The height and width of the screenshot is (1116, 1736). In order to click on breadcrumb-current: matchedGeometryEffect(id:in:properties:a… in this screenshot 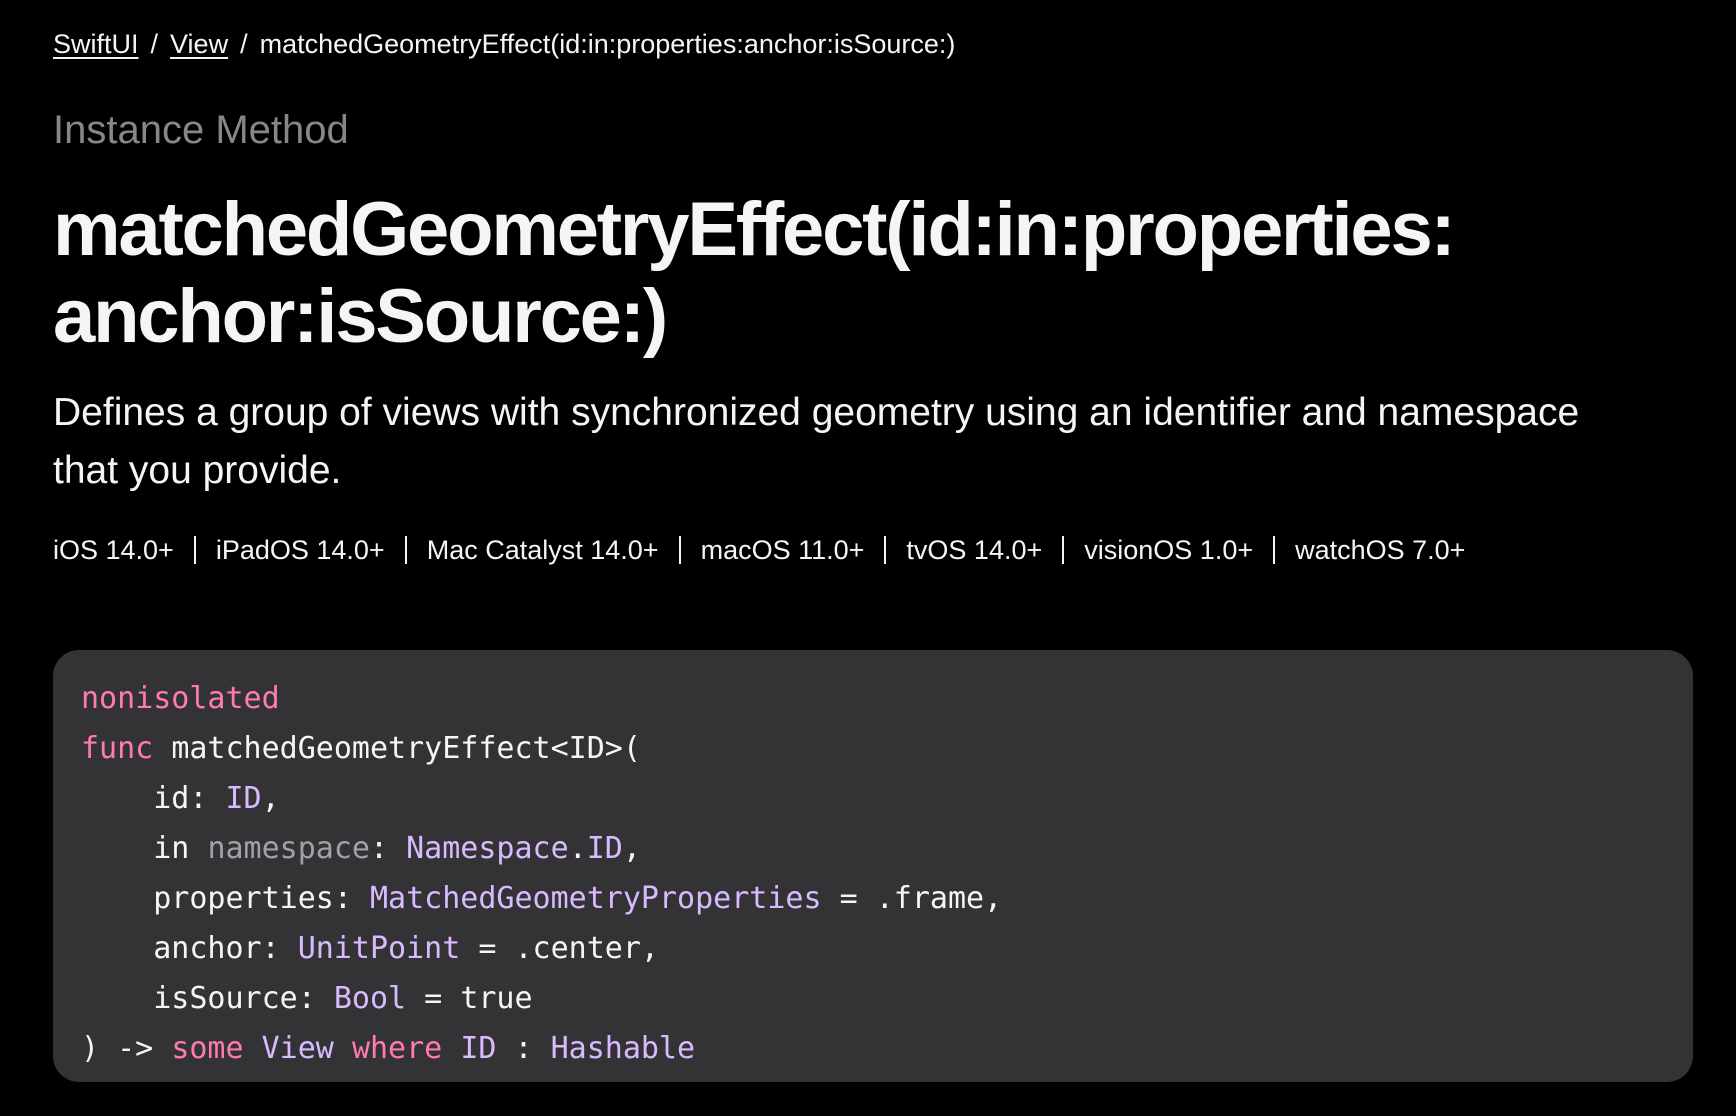, I will do `click(607, 44)`.